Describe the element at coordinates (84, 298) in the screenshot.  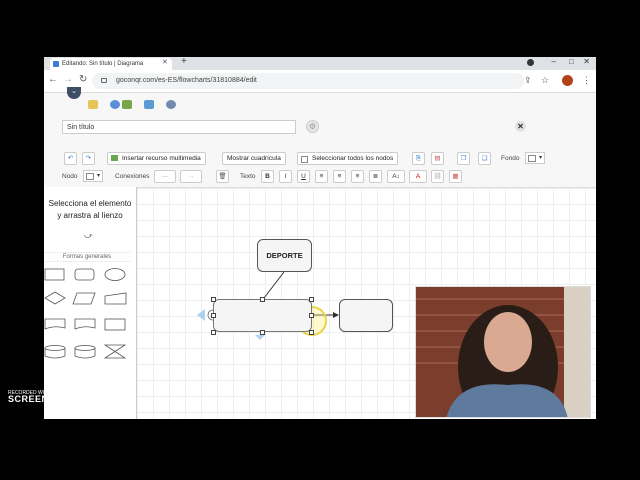
I see `shape-parallelogram` at that location.